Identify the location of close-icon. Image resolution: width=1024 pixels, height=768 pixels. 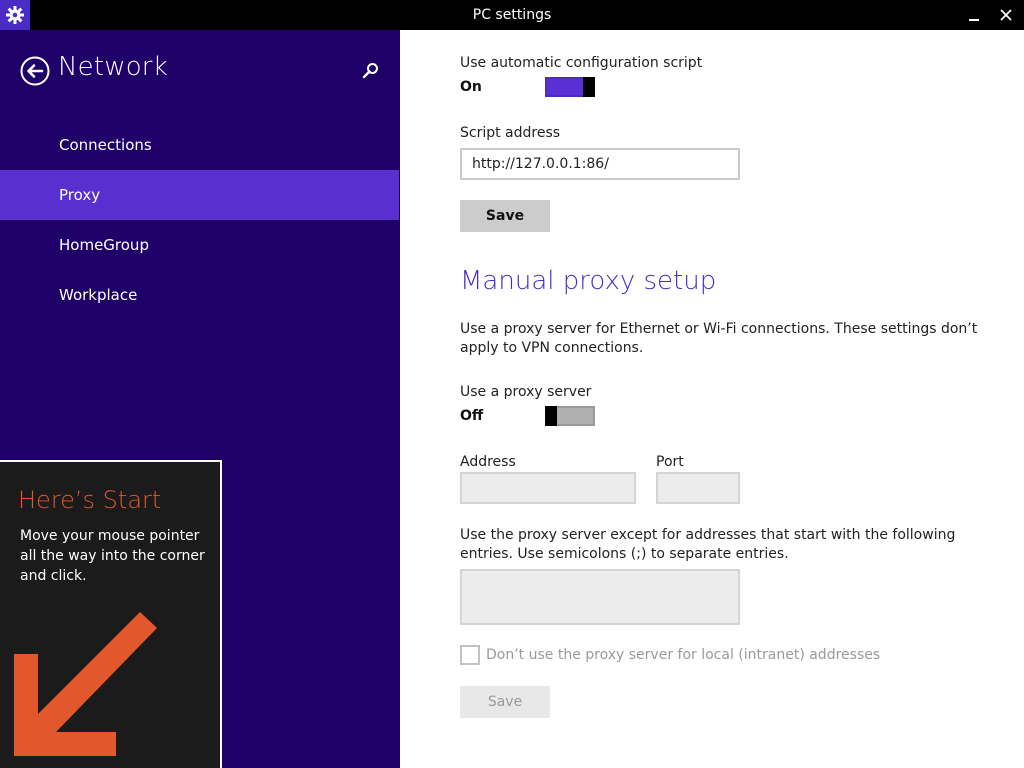
(1006, 15).